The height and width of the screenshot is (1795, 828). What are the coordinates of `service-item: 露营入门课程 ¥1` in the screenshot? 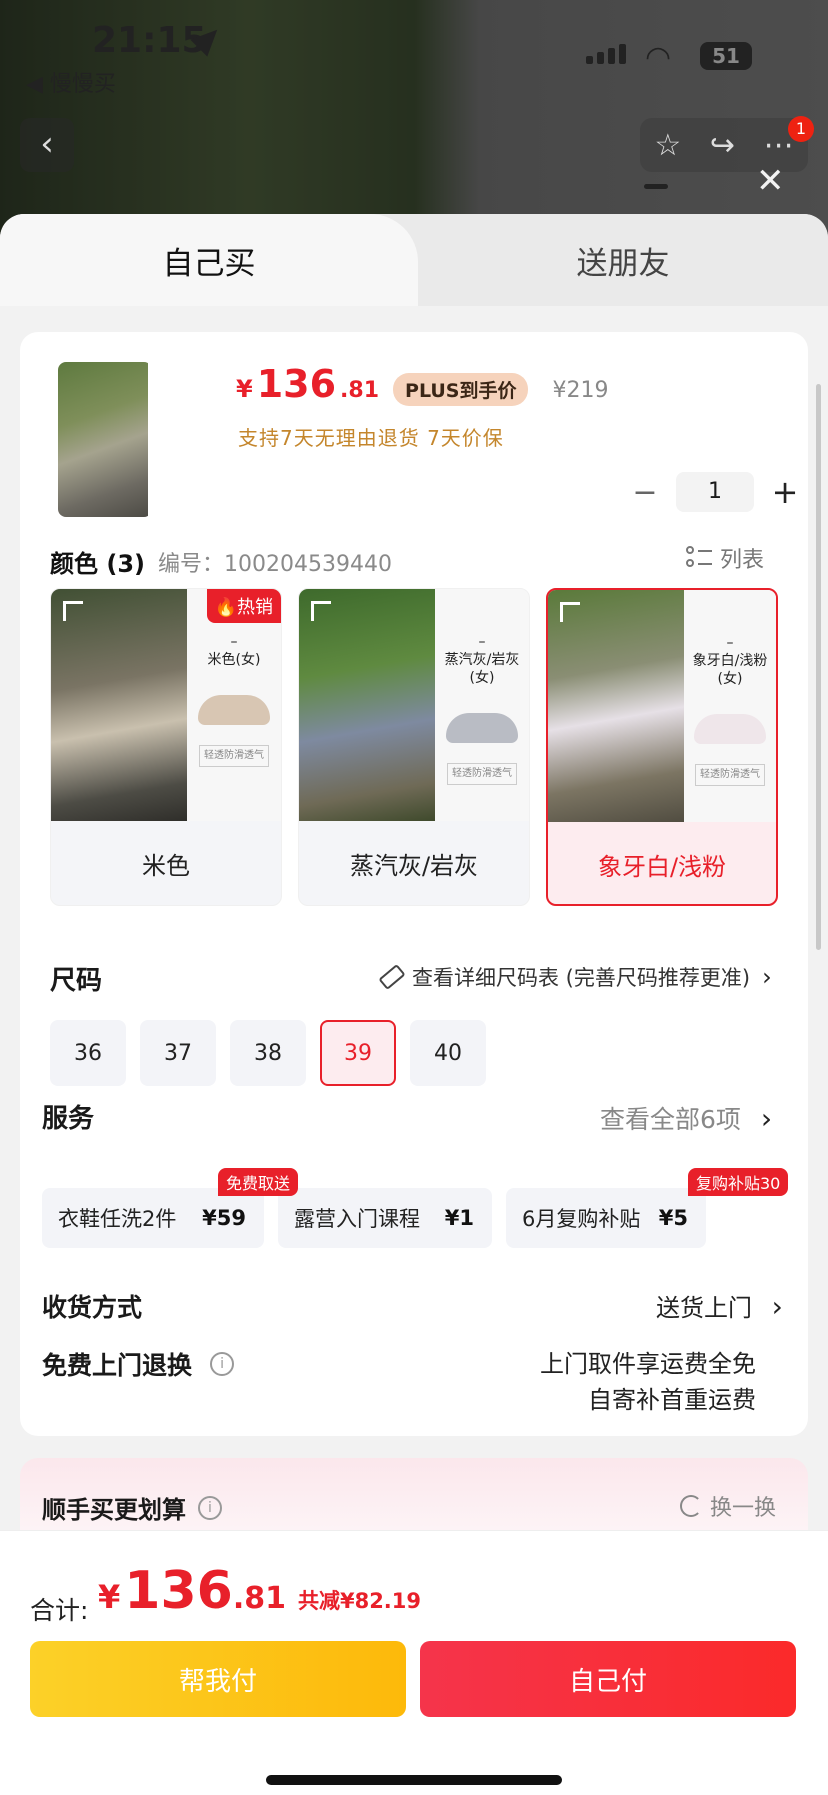 It's located at (385, 1218).